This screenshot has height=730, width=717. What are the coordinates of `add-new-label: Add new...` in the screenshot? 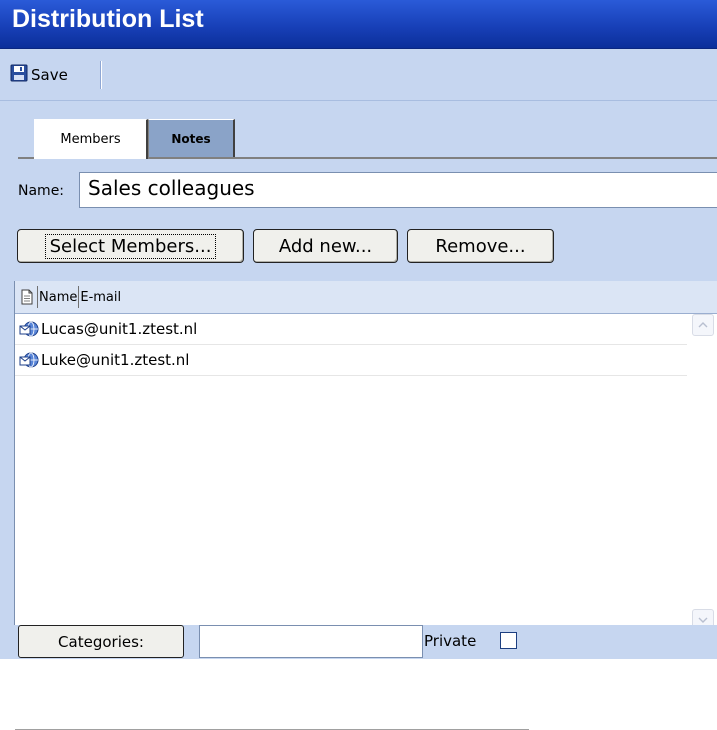 It's located at (325, 246).